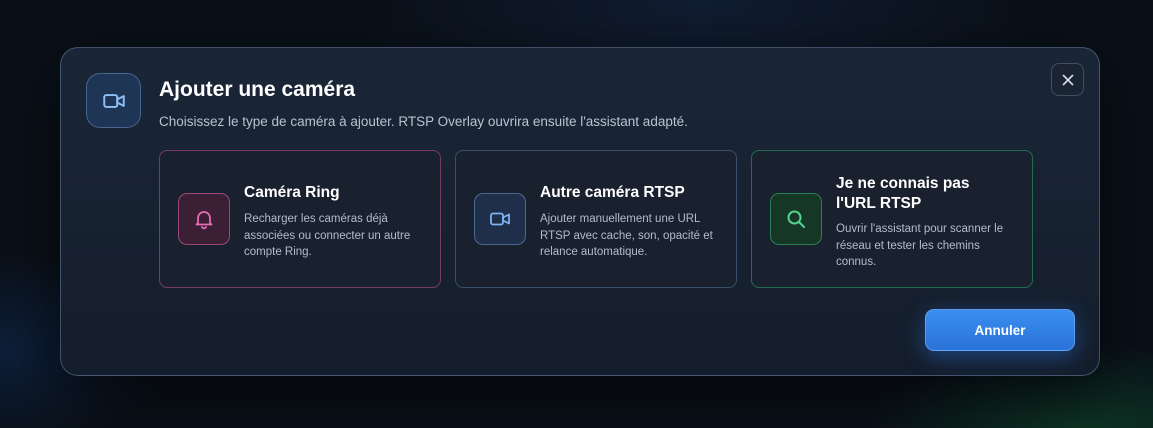 The height and width of the screenshot is (428, 1153). I want to click on option-title: Caméra Ring, so click(292, 192).